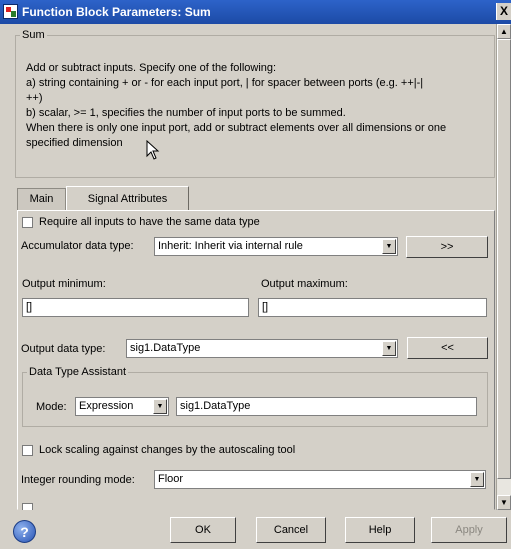 The width and height of the screenshot is (511, 549). Describe the element at coordinates (41, 199) in the screenshot. I see `tab-main: Main` at that location.